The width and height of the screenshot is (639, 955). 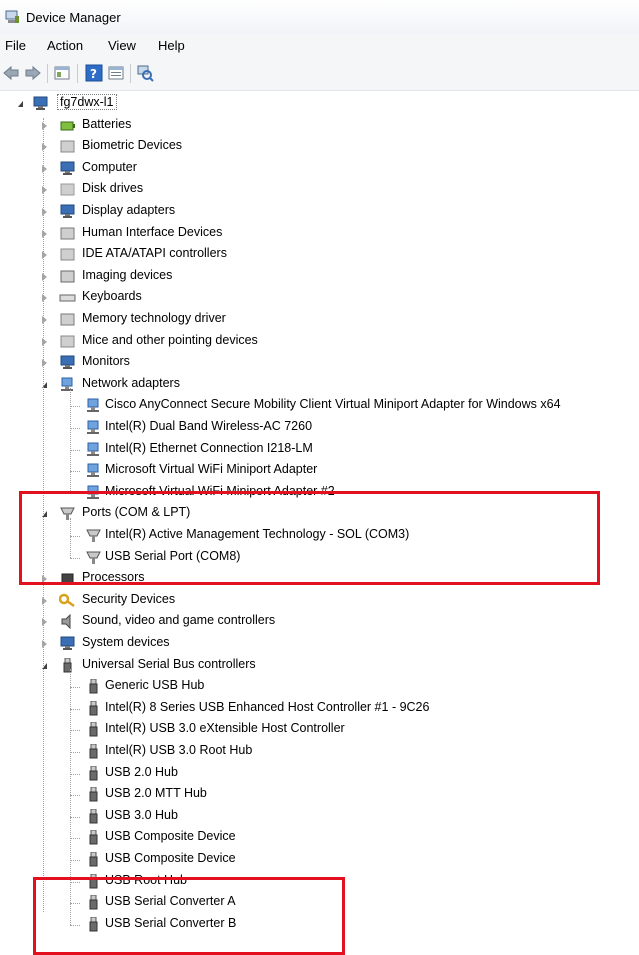 What do you see at coordinates (129, 598) in the screenshot?
I see `tree-item-label: Security Devices` at bounding box center [129, 598].